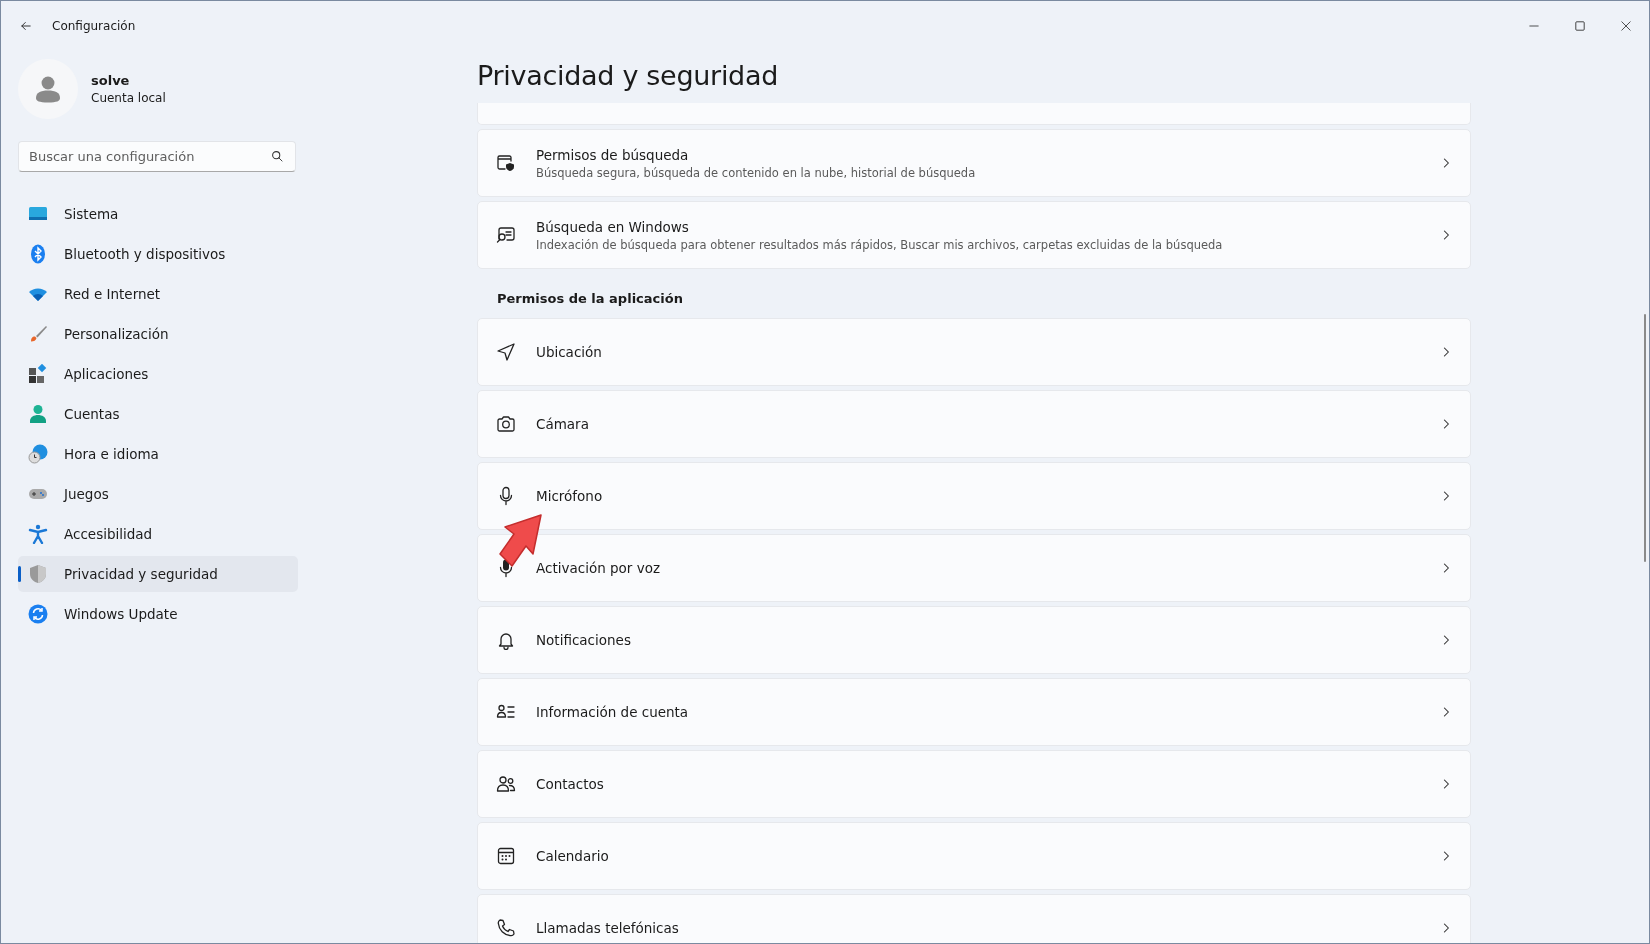  Describe the element at coordinates (974, 640) in the screenshot. I see `settings-card: Notificaciones` at that location.